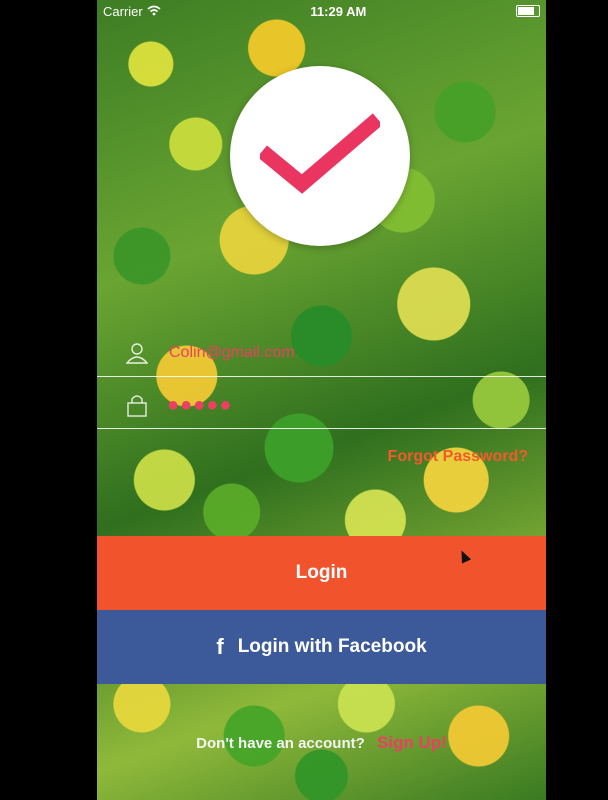 The height and width of the screenshot is (800, 608). I want to click on forgot-password-link: Forgot Password?, so click(458, 457).